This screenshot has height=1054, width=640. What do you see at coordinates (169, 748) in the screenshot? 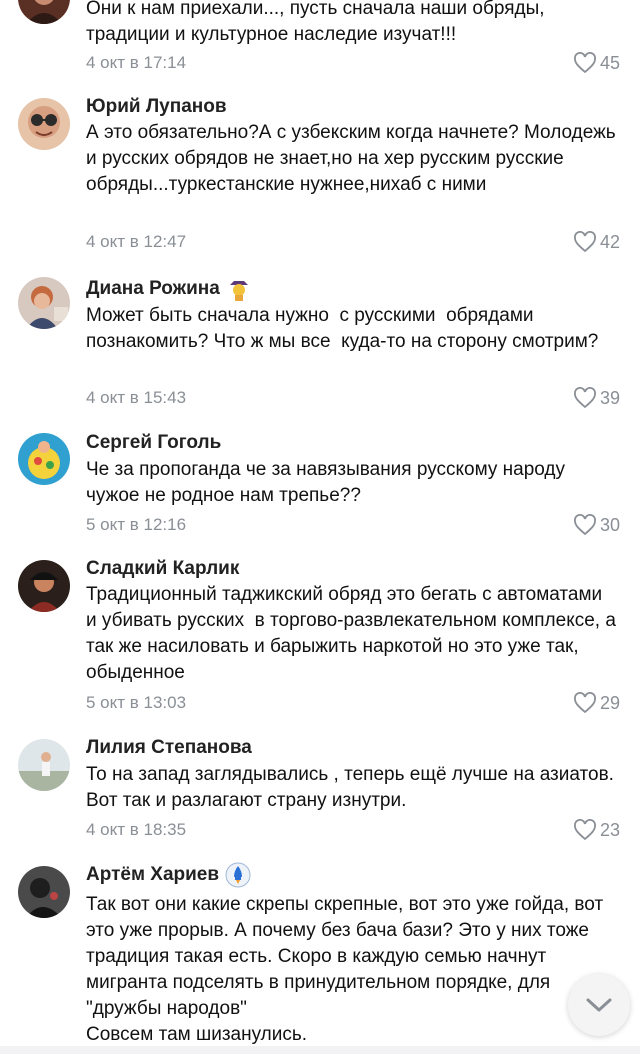
I see `comment-author: Лилия Степанова` at bounding box center [169, 748].